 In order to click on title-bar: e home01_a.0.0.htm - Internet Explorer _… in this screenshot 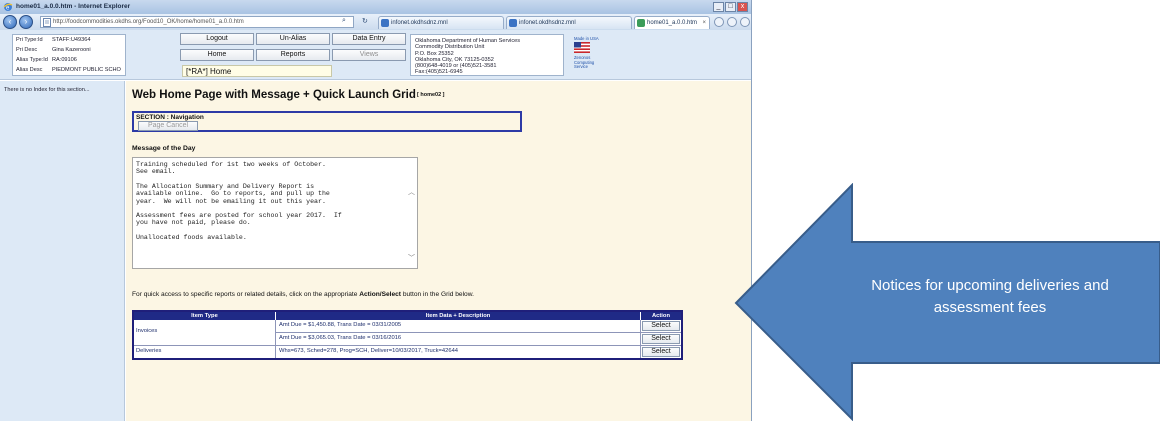, I will do `click(375, 7)`.